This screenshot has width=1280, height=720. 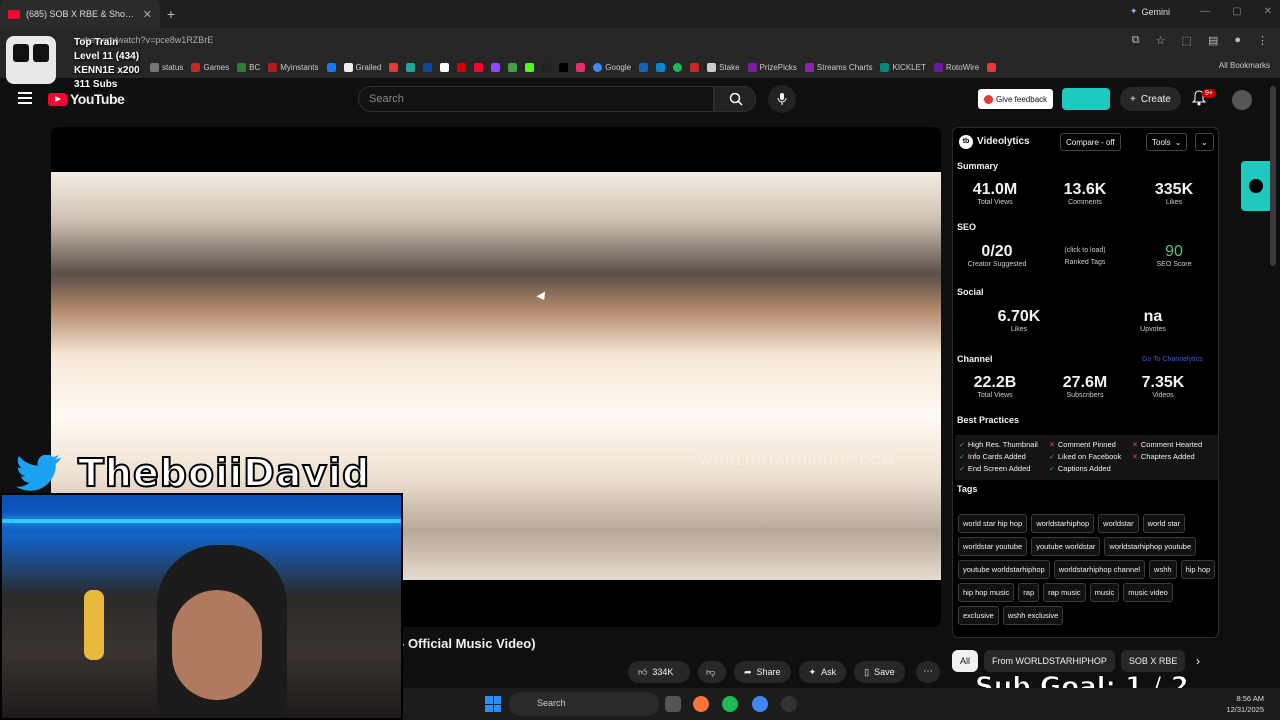 What do you see at coordinates (166, 67) in the screenshot?
I see `bookmark-item: status` at bounding box center [166, 67].